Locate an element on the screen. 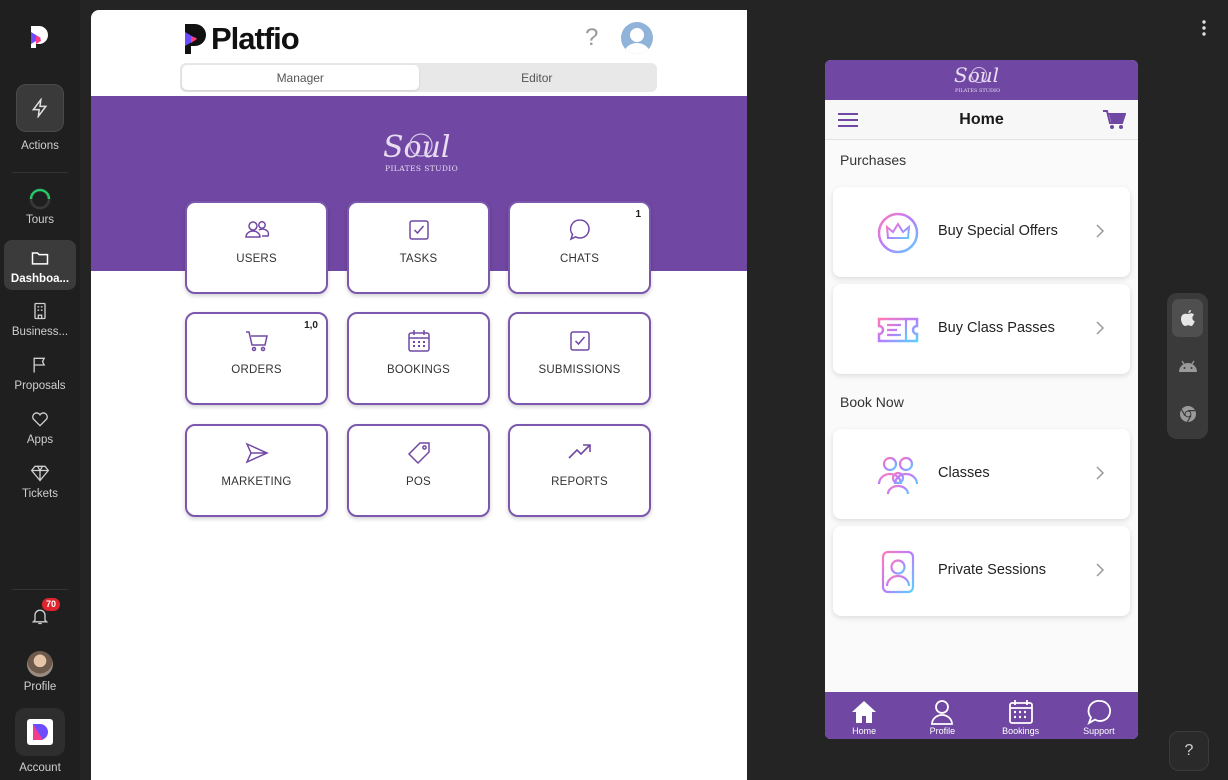 The width and height of the screenshot is (1228, 780). apple-icon is located at coordinates (1187, 318).